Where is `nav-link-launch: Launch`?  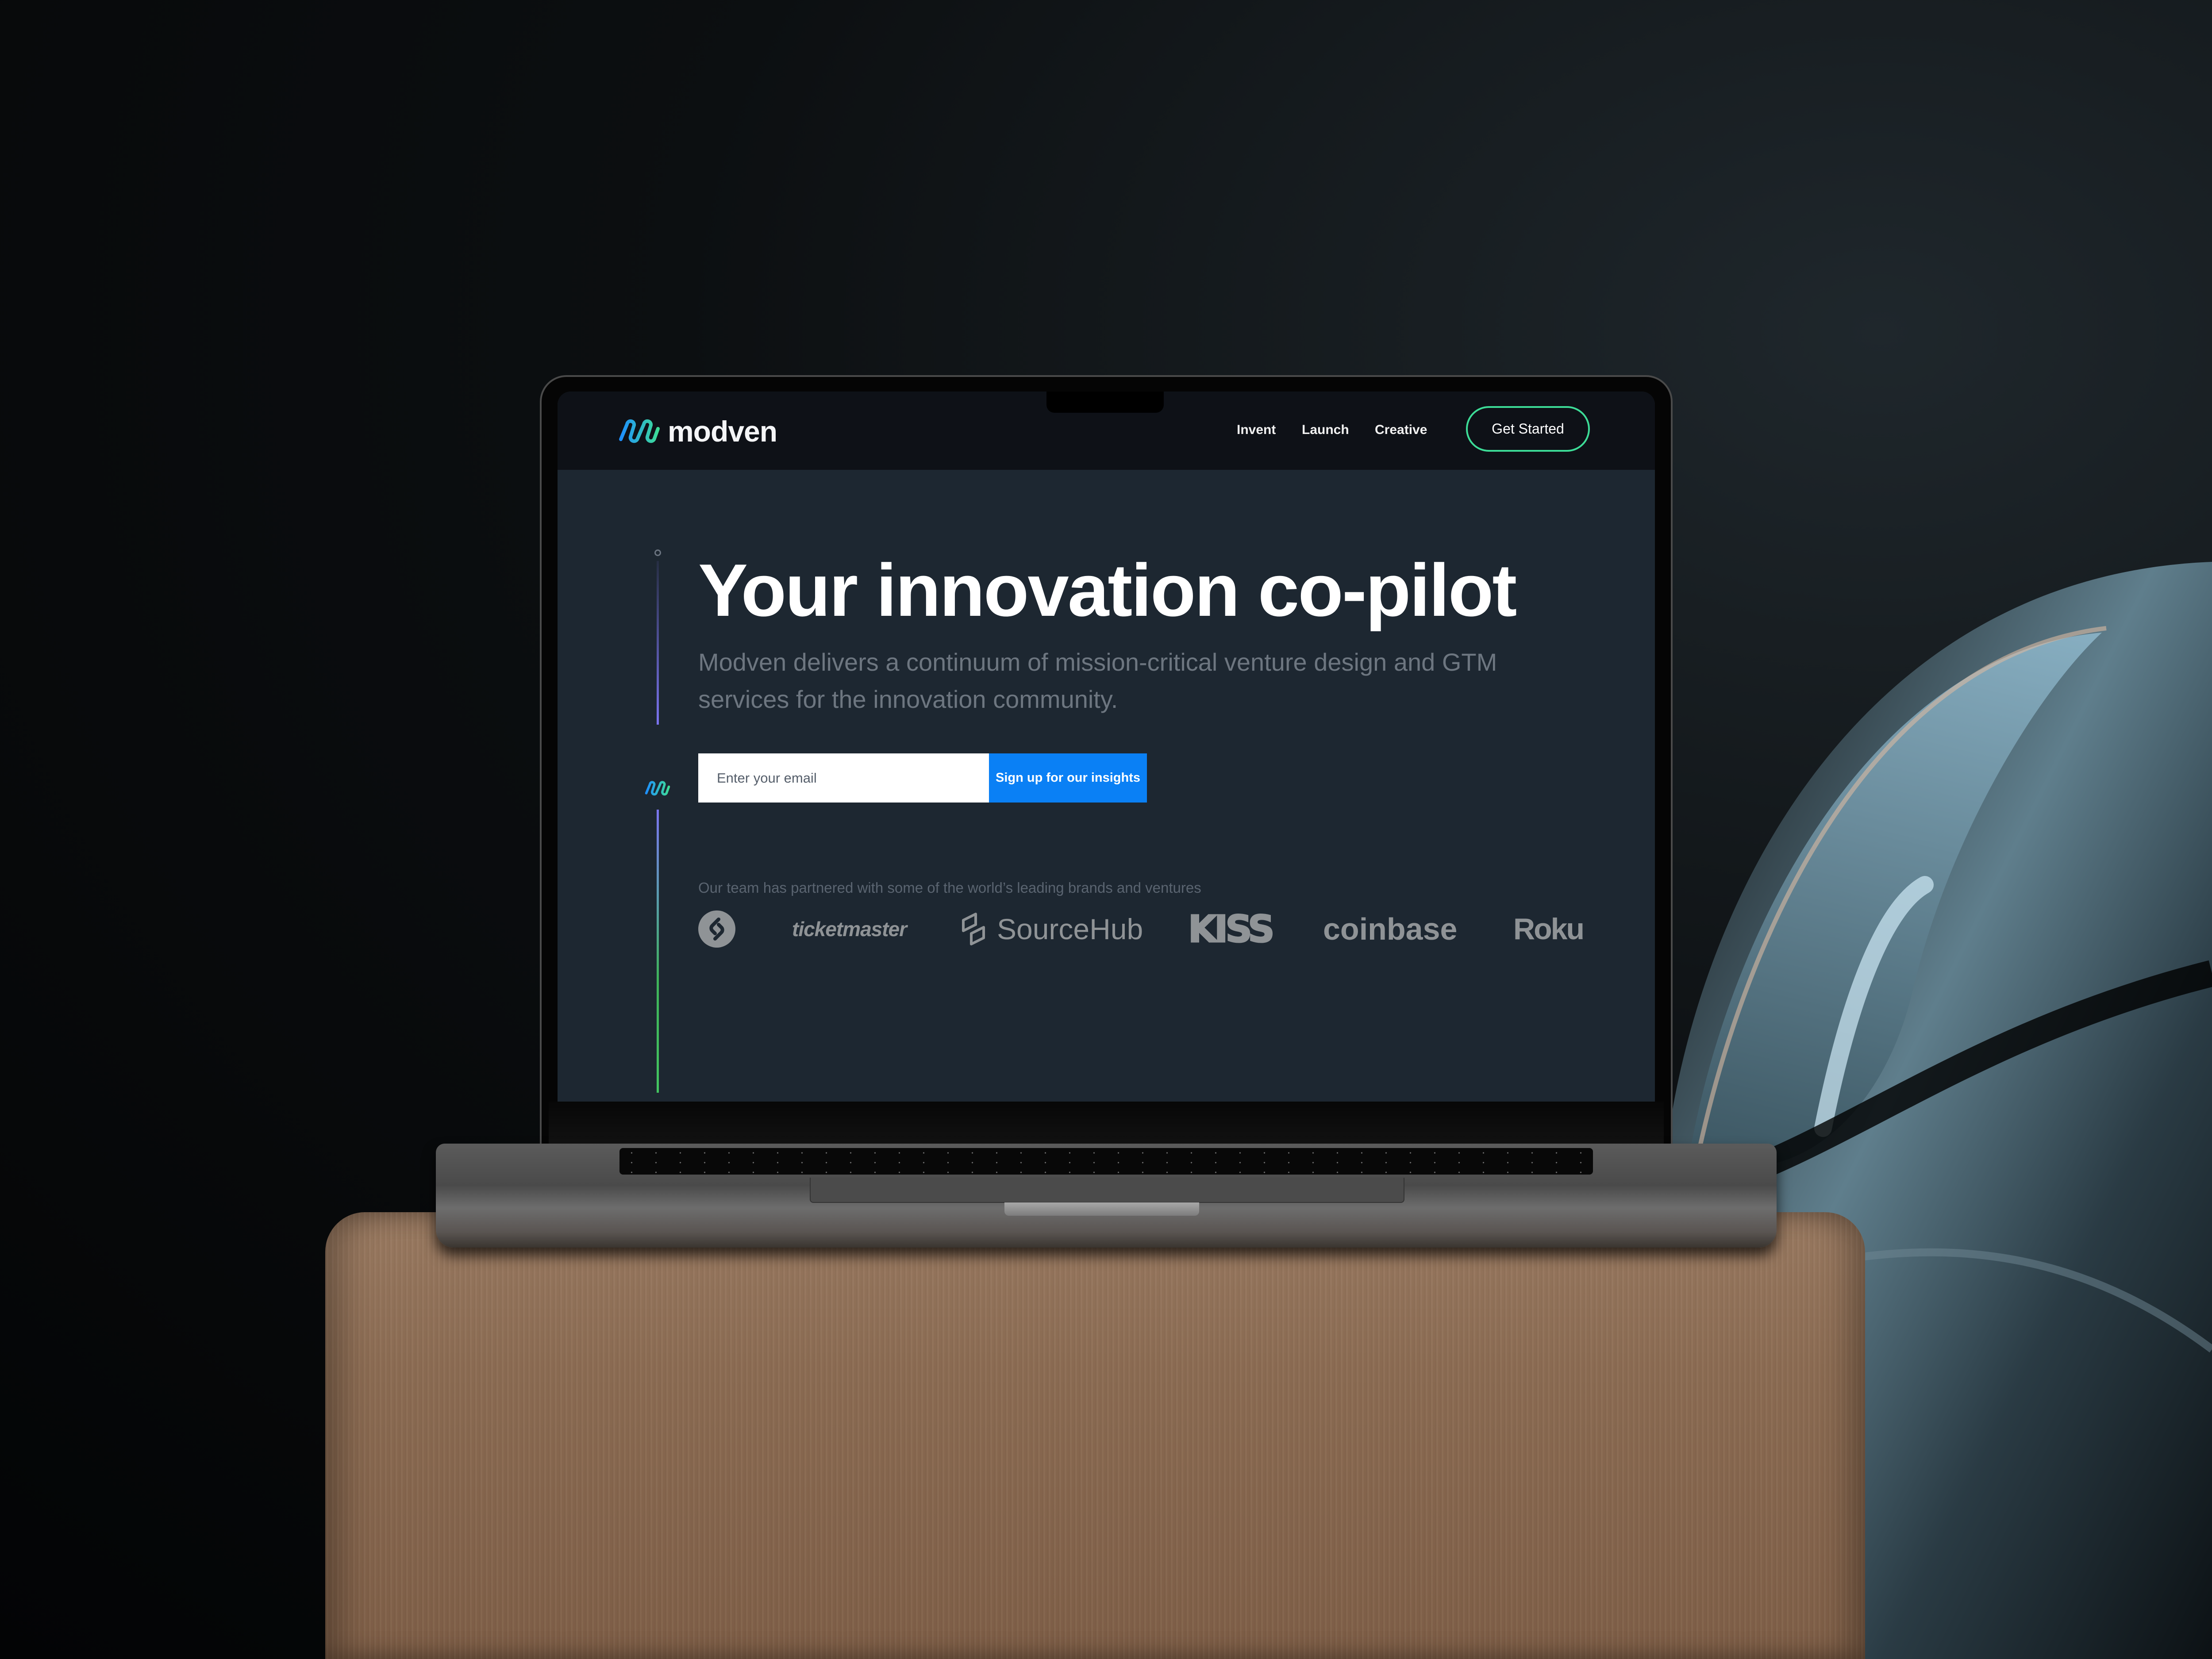
nav-link-launch: Launch is located at coordinates (1325, 430).